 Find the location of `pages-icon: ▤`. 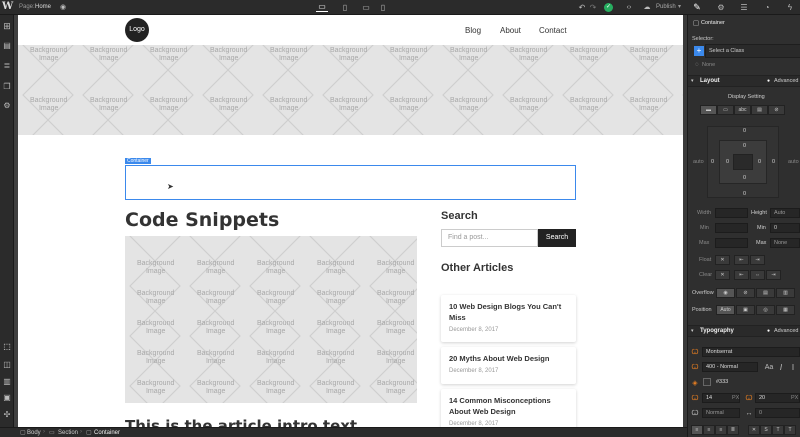

pages-icon: ▤ is located at coordinates (7, 45).